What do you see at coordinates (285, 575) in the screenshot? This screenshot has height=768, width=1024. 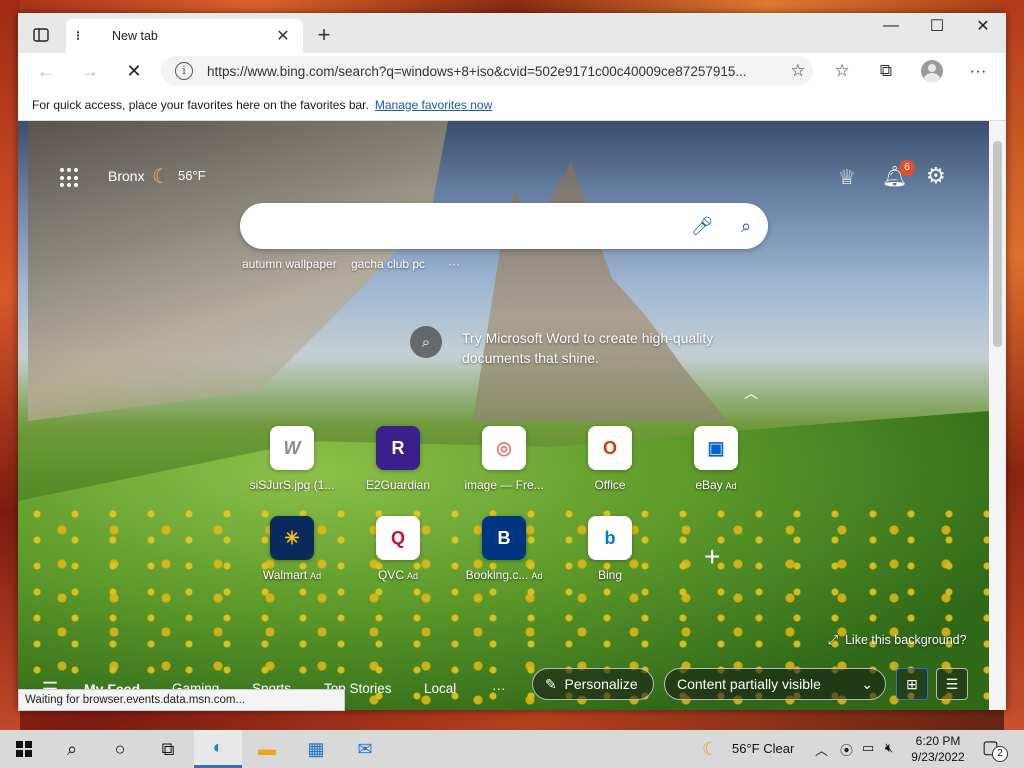 I see `tile-label: Walmart` at bounding box center [285, 575].